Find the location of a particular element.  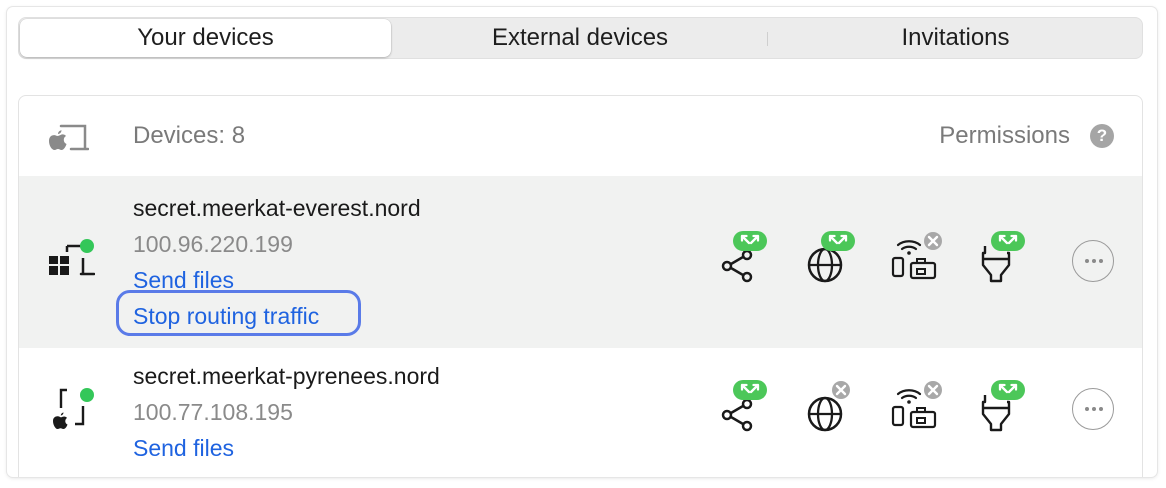

routing-allowed-icon is located at coordinates (835, 261).